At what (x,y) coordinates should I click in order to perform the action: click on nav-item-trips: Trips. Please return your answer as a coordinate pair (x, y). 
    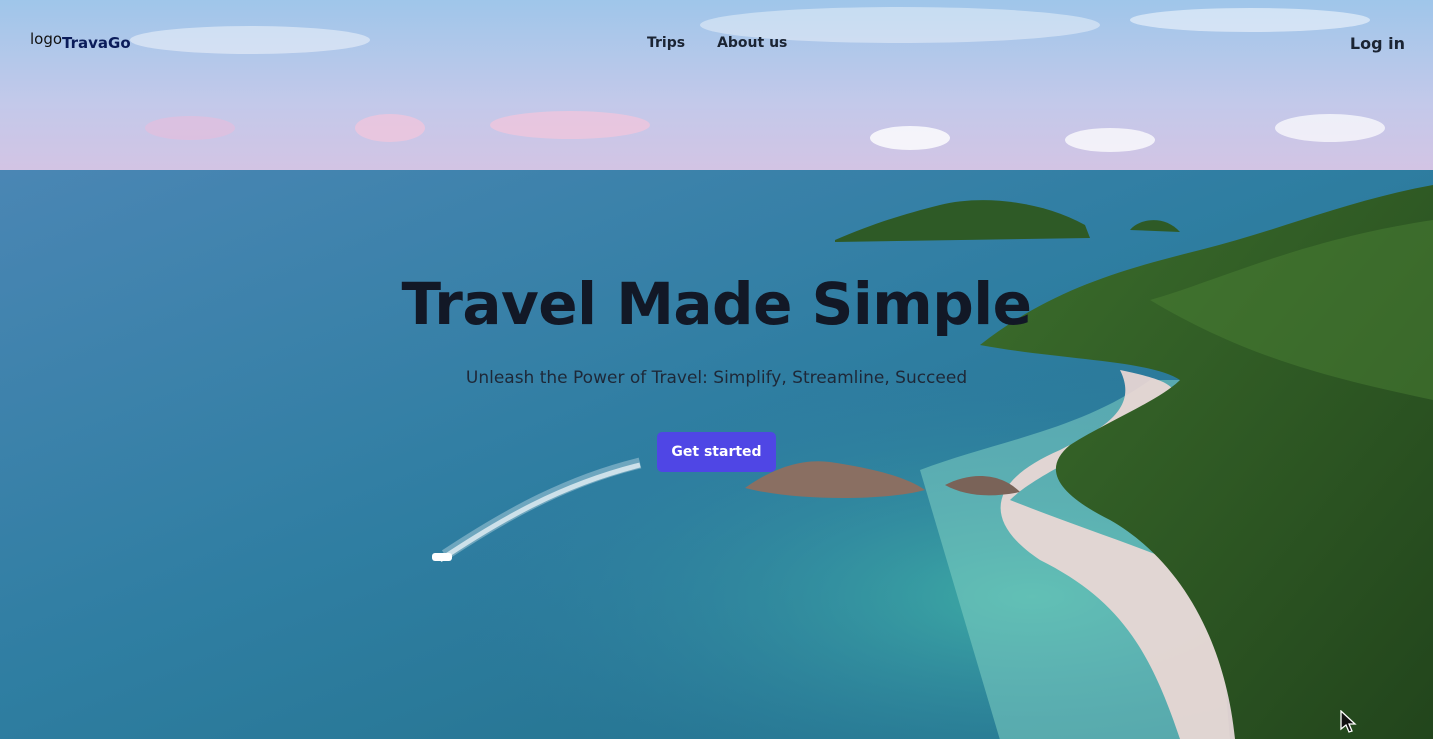
    Looking at the image, I should click on (666, 43).